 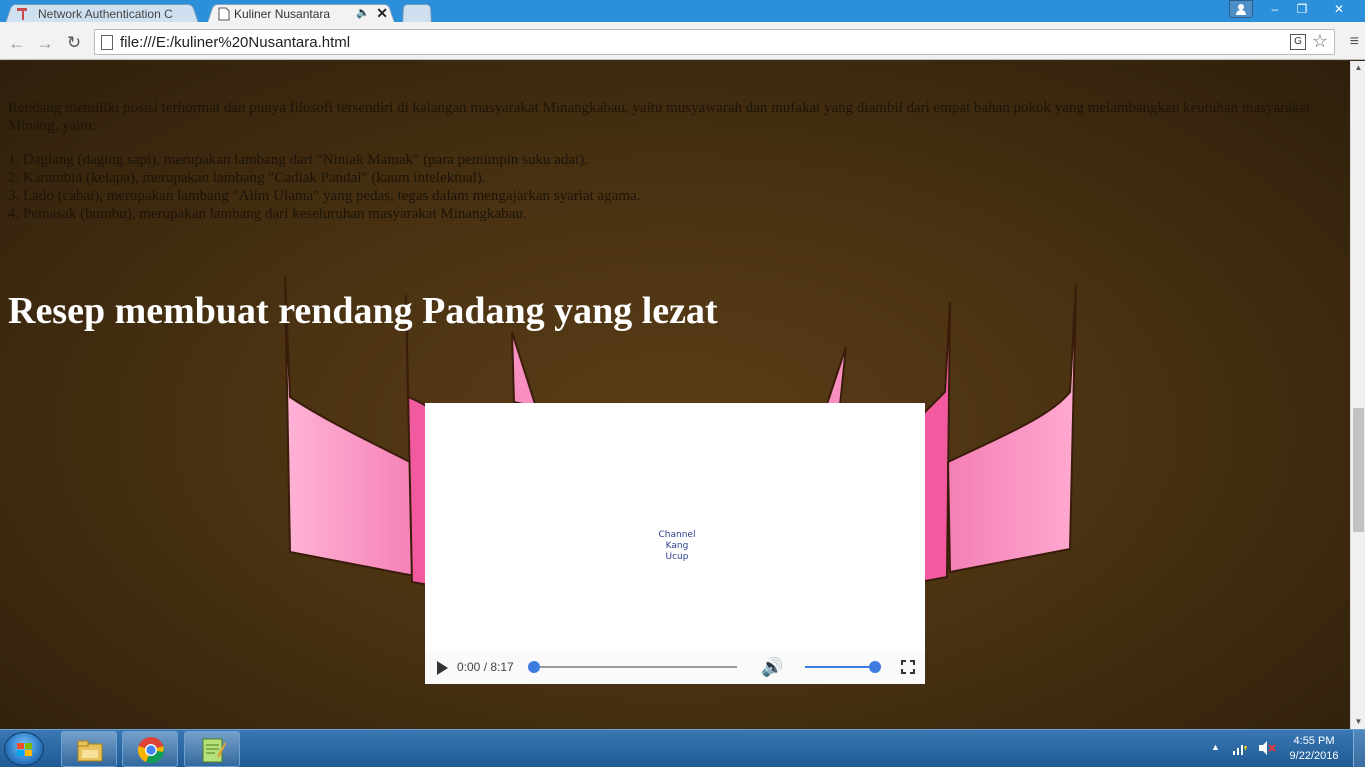 I want to click on user-icon, so click(x=1241, y=9).